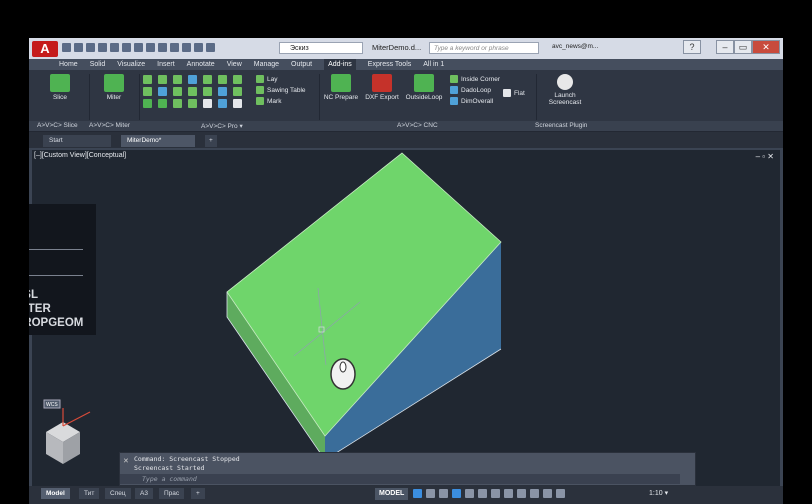 The width and height of the screenshot is (812, 504). I want to click on annotation-scale: 1:10 ▾, so click(658, 493).